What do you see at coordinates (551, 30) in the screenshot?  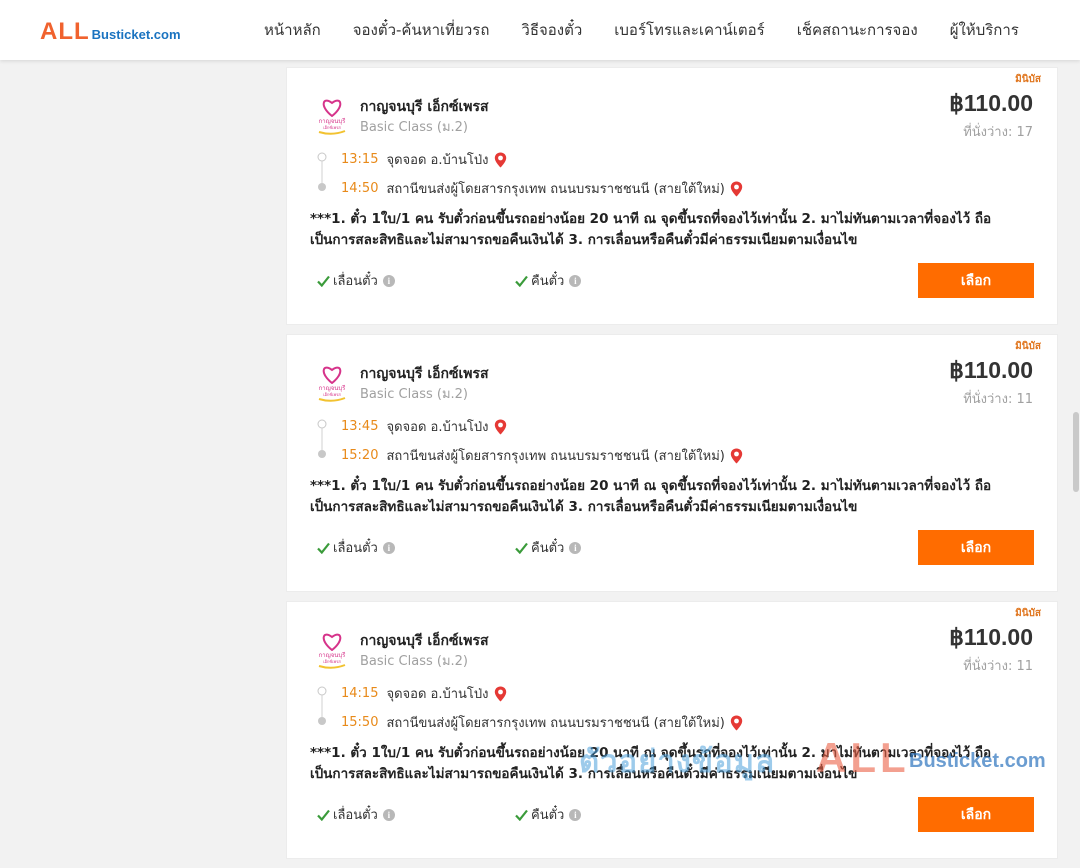 I see `nav-how-to-book: วิธีจองตั๋ว` at bounding box center [551, 30].